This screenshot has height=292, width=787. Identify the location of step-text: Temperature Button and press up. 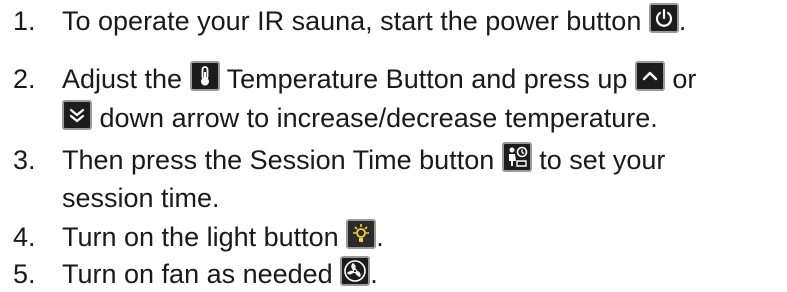
(427, 79).